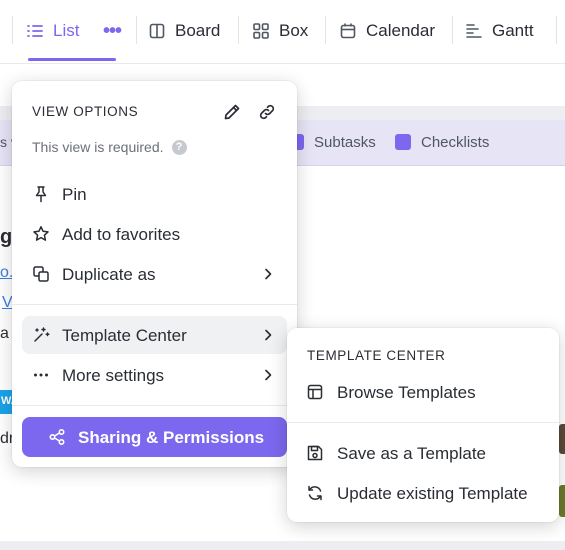 This screenshot has height=550, width=565. What do you see at coordinates (400, 30) in the screenshot?
I see `tab-calendar-label: Calendar` at bounding box center [400, 30].